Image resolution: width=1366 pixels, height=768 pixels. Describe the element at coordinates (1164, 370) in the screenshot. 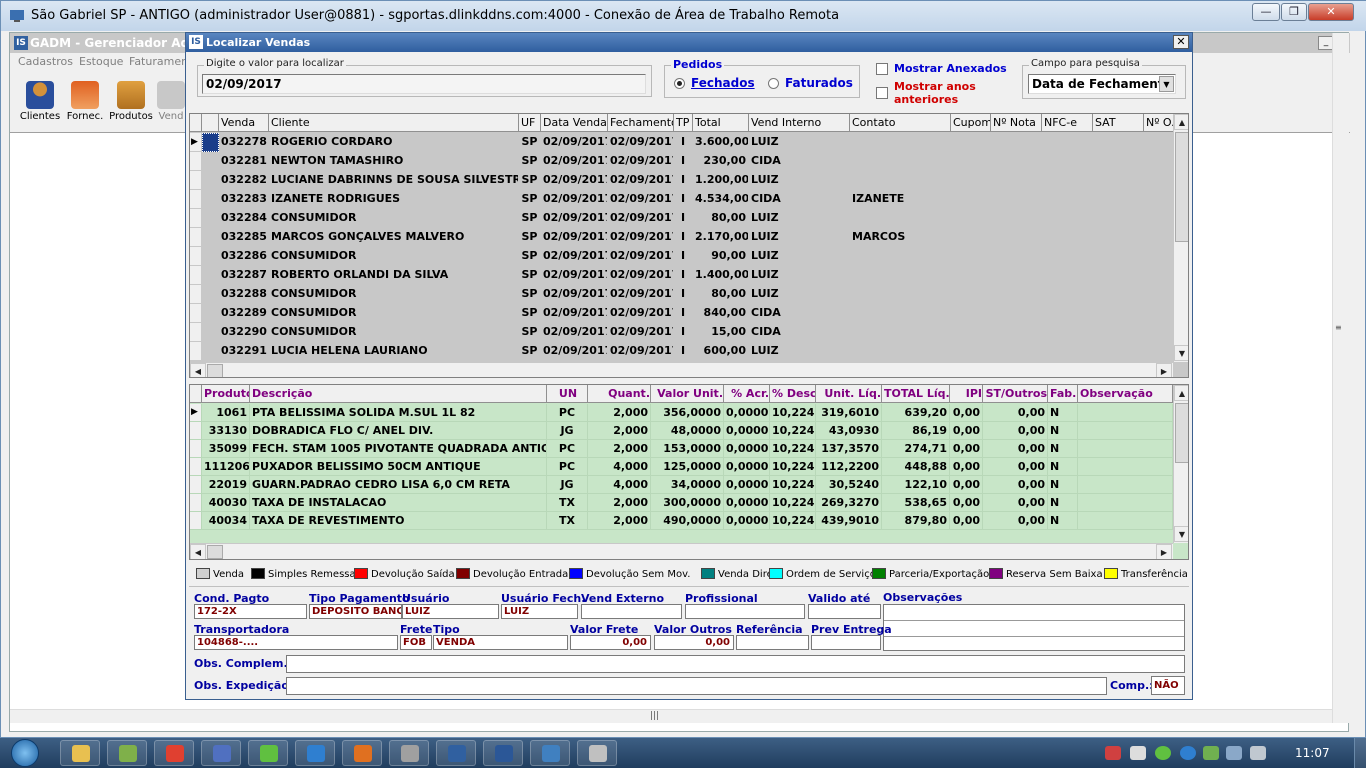

I see `scroll-right-icon: ▶` at that location.